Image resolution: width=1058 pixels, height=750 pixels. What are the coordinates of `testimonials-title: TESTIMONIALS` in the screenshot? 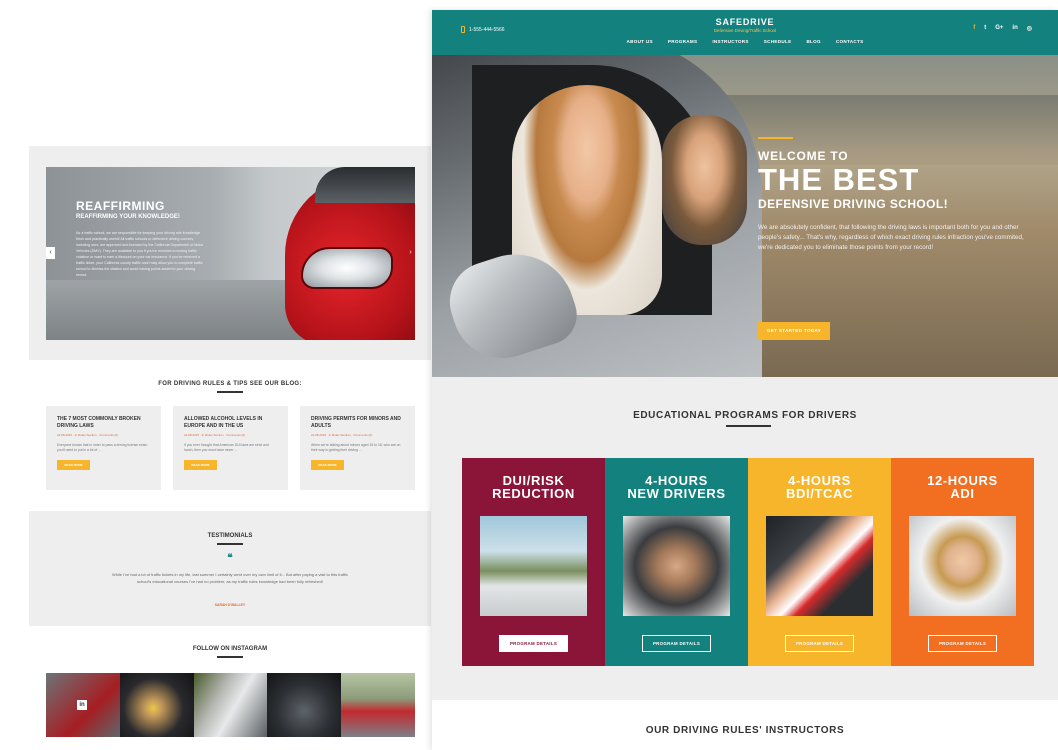 It's located at (230, 536).